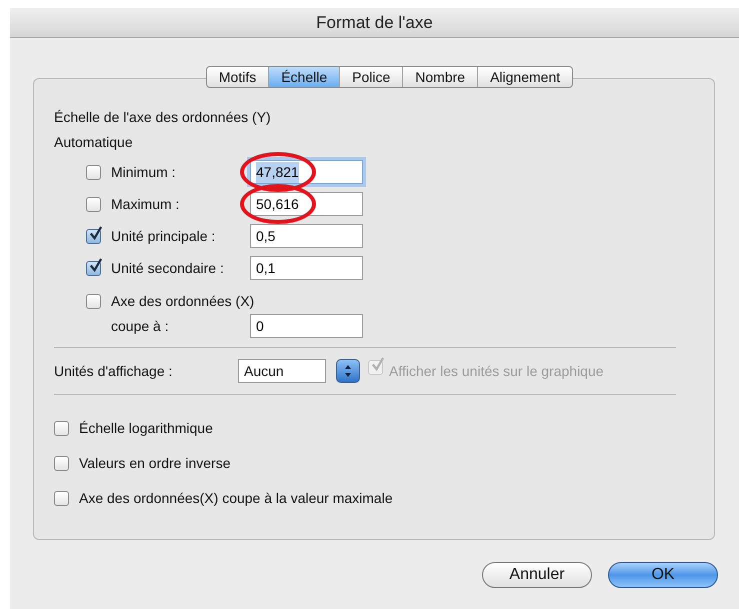 This screenshot has height=609, width=739. Describe the element at coordinates (145, 204) in the screenshot. I see `field-label: Maximum :` at that location.